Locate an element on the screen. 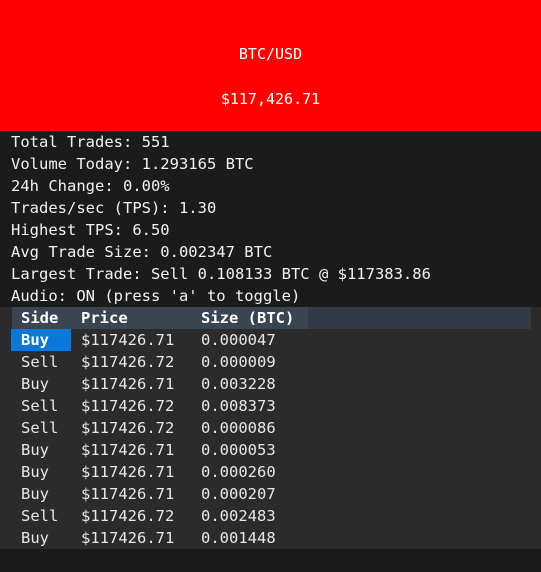 This screenshot has width=541, height=572. stat-avg-trade-size: Avg Trade Size: 0.002347 BTC is located at coordinates (142, 252).